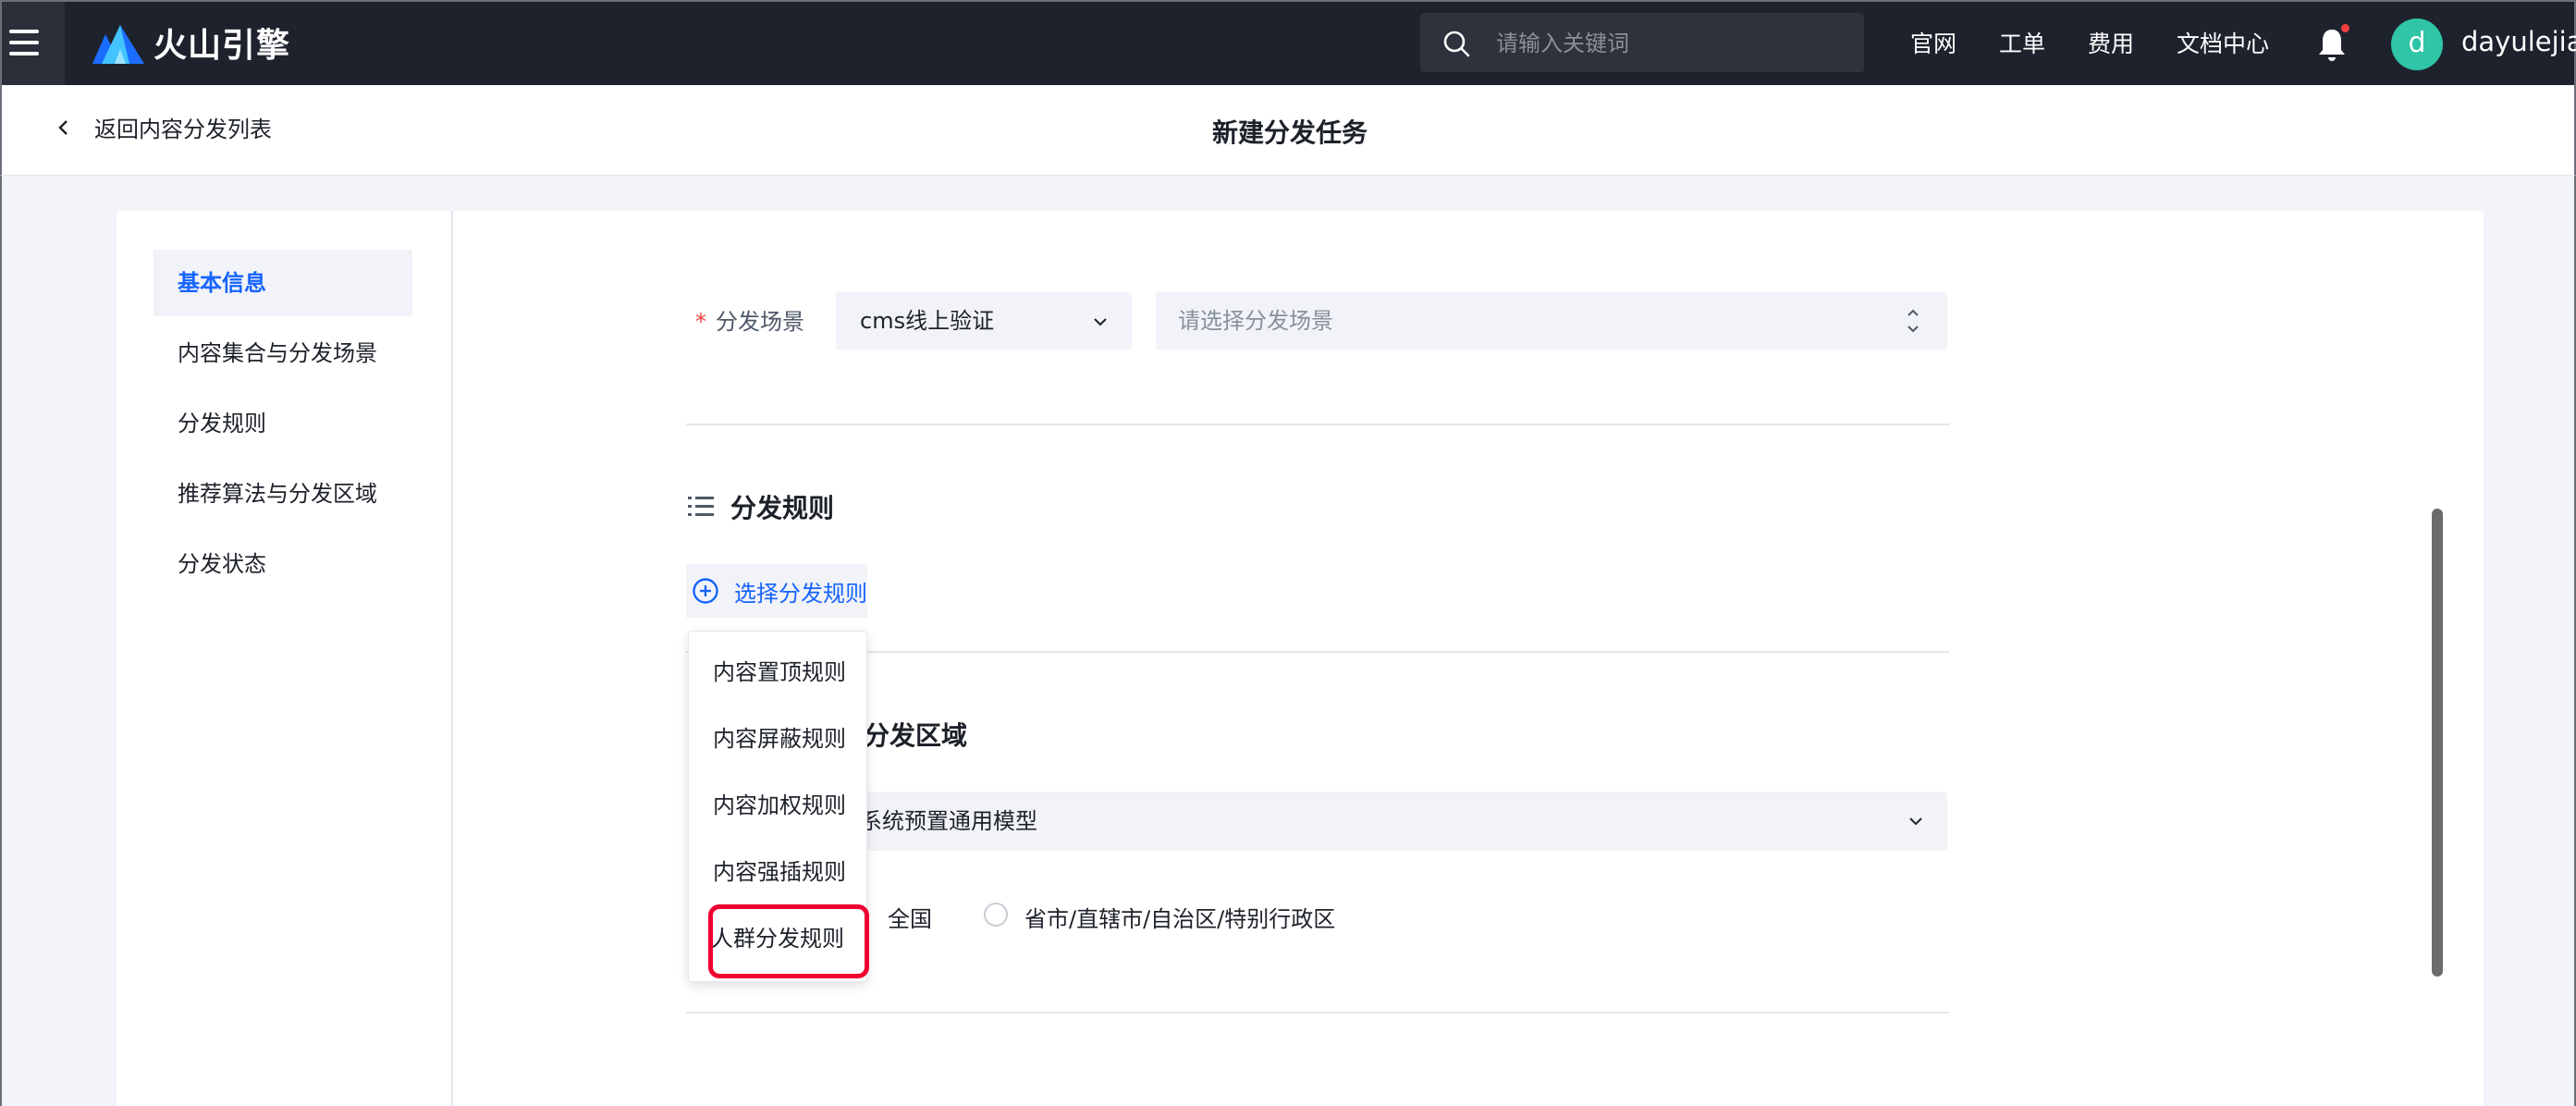 This screenshot has width=2576, height=1106. I want to click on menu-button, so click(33, 44).